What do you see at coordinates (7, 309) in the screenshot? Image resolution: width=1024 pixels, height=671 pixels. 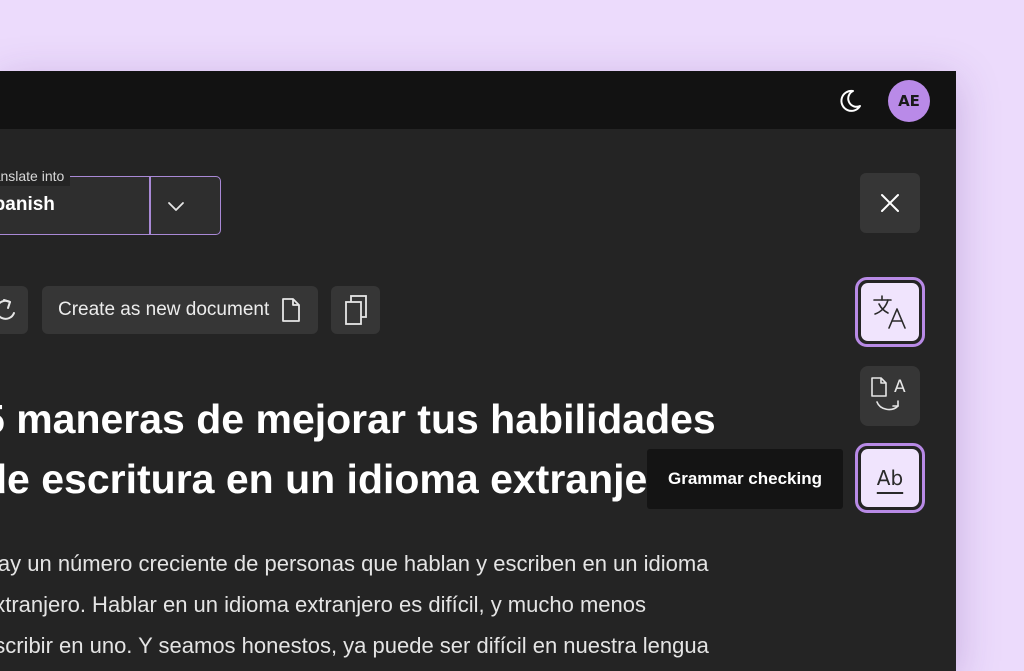 I see `refresh-icon` at bounding box center [7, 309].